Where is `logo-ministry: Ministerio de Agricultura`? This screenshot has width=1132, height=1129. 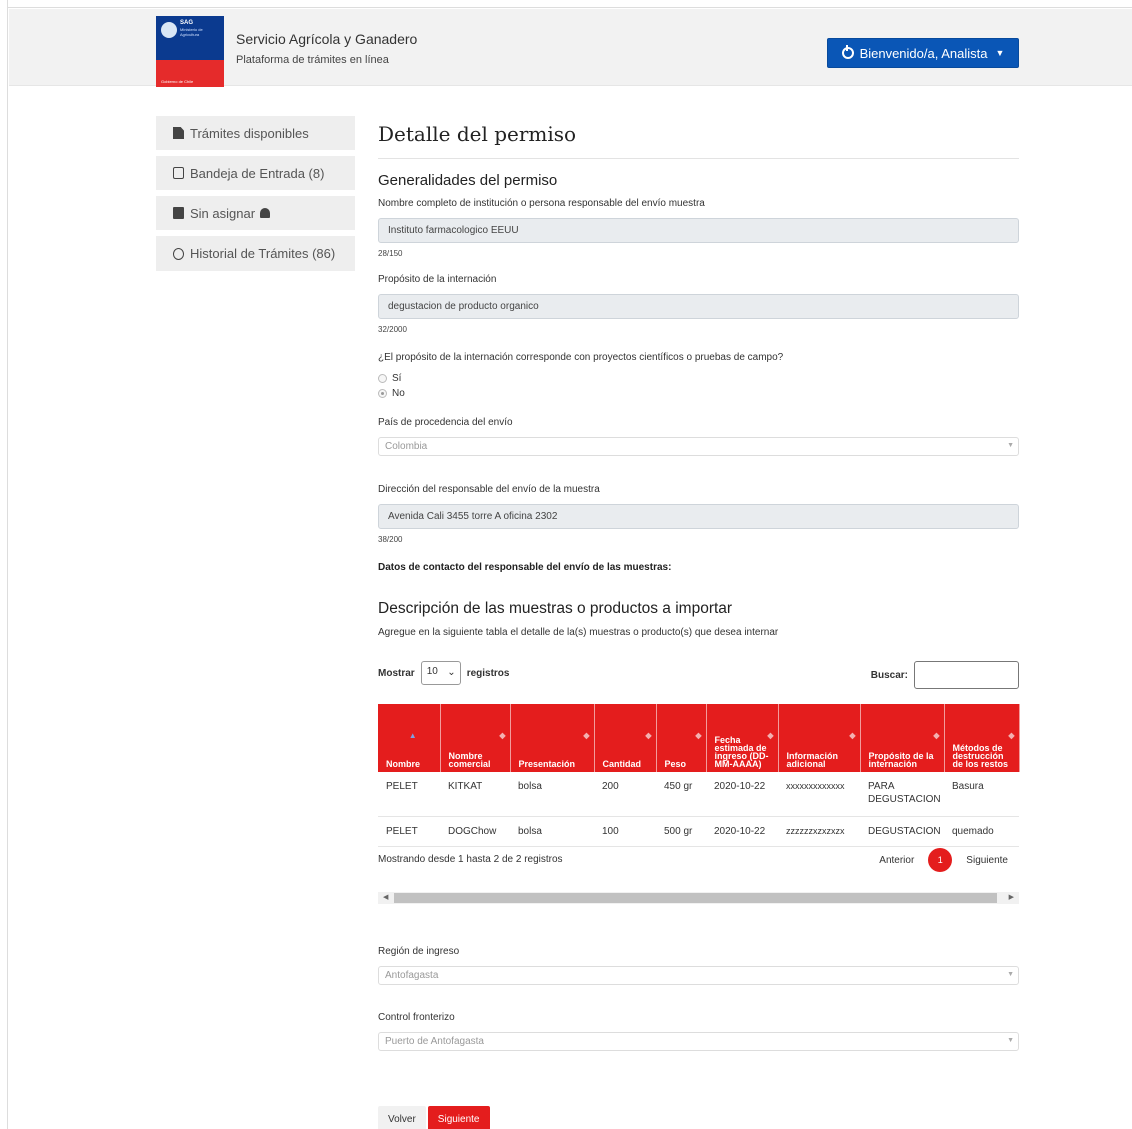
logo-ministry: Ministerio de Agricultura is located at coordinates (191, 32).